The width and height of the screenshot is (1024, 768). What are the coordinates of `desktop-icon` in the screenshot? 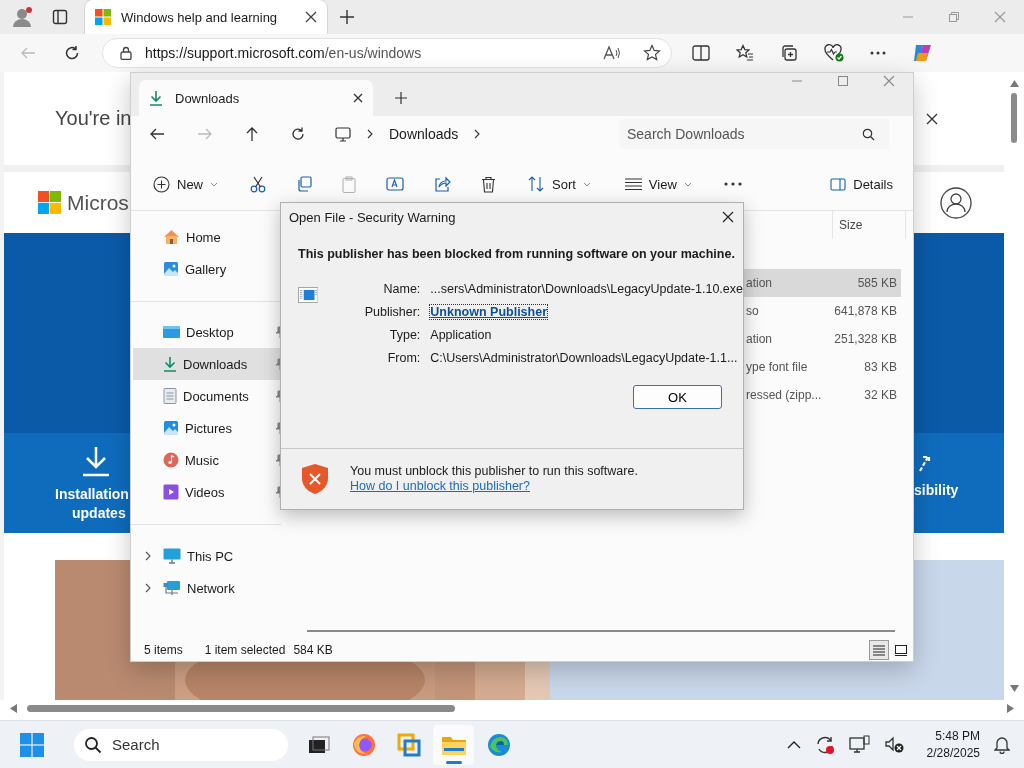 It's located at (171, 332).